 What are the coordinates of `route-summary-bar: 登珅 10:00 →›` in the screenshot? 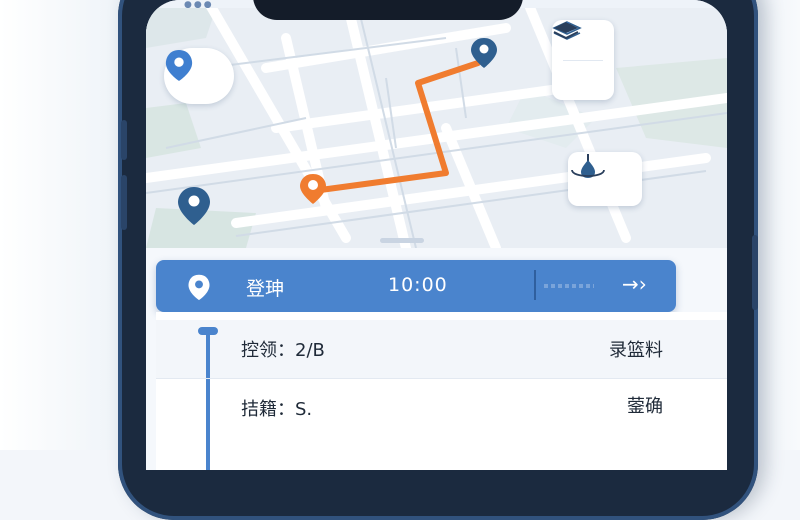 It's located at (416, 286).